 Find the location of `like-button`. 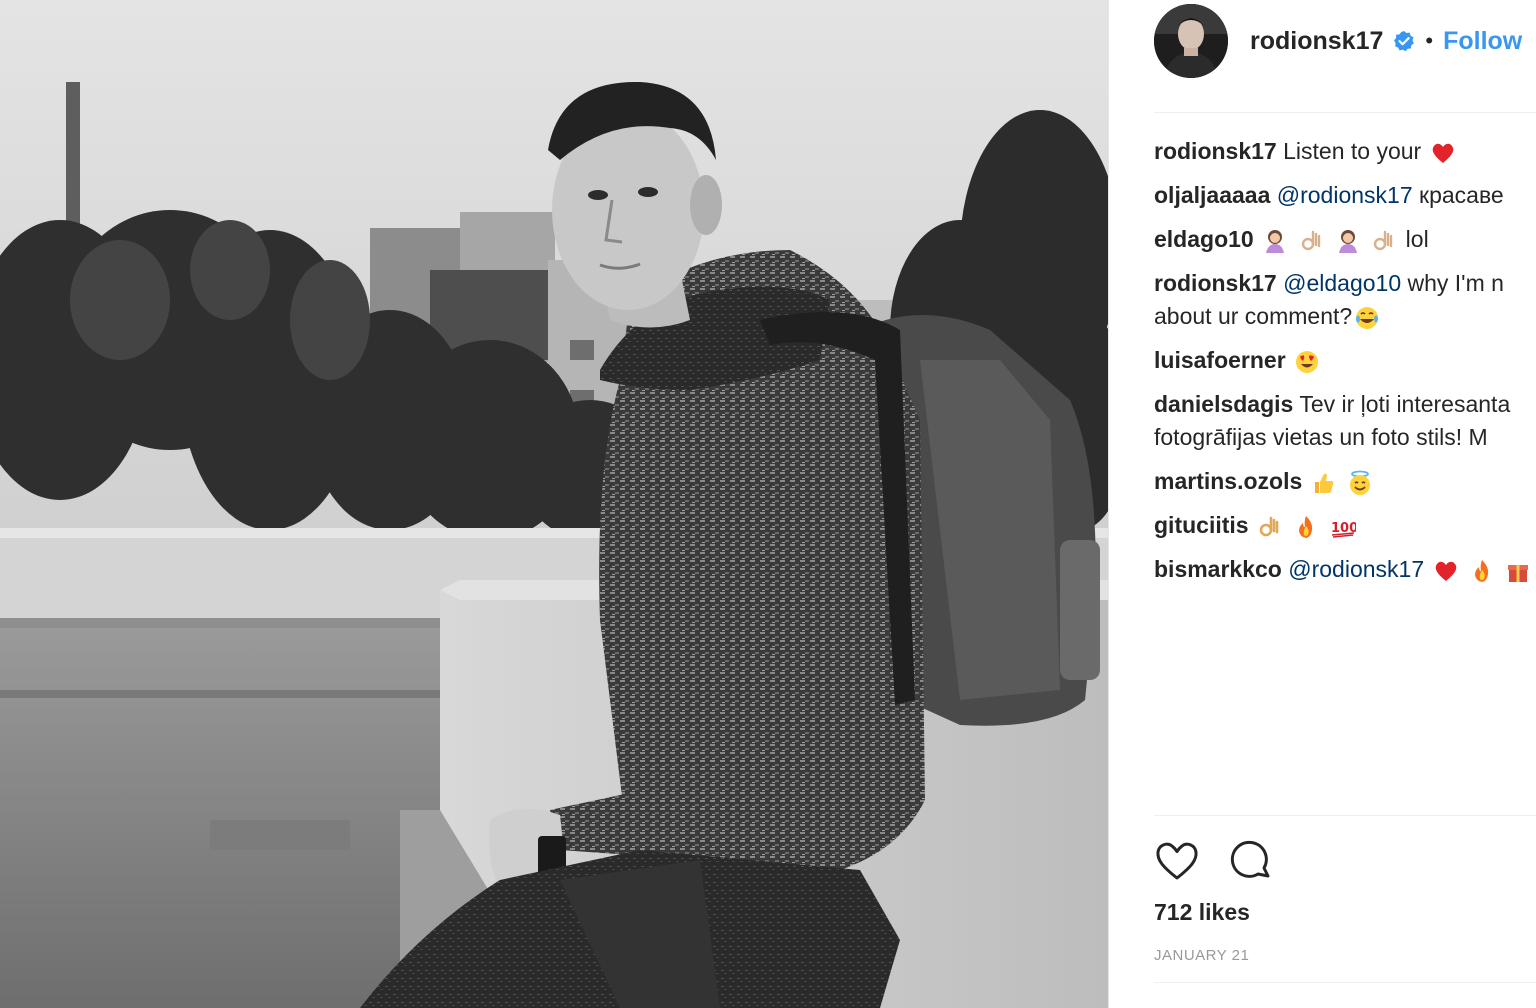

like-button is located at coordinates (1177, 861).